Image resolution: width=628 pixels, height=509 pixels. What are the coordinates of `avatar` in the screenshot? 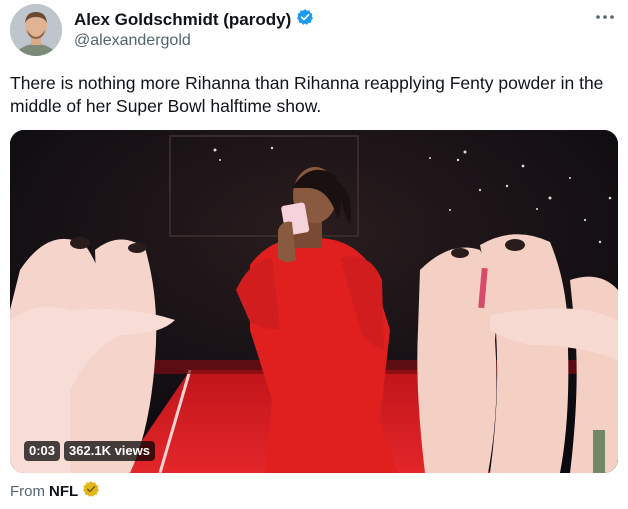 It's located at (36, 30).